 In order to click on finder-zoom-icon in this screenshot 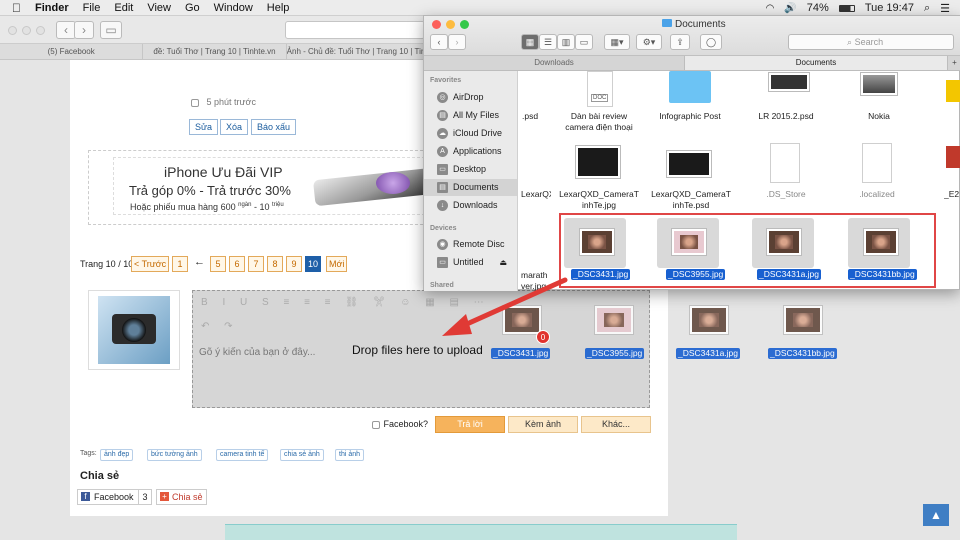, I will do `click(464, 24)`.